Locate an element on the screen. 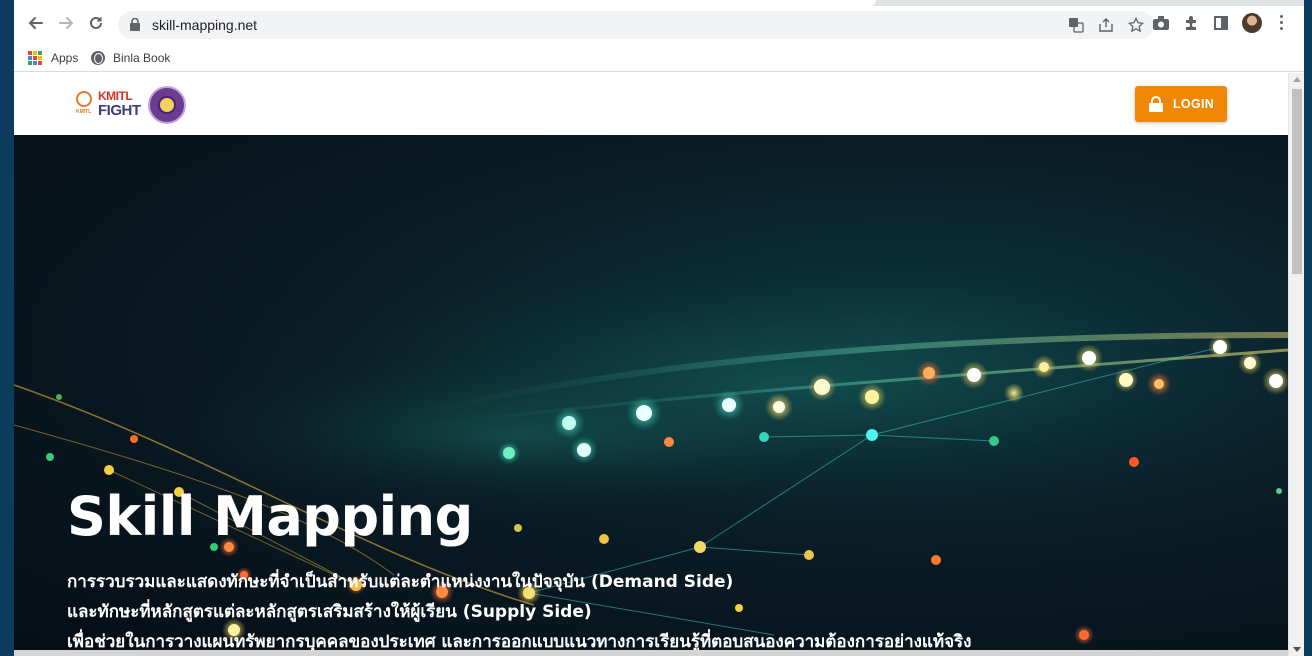 Image resolution: width=1312 pixels, height=656 pixels. horizontal-scrollbar is located at coordinates (651, 653).